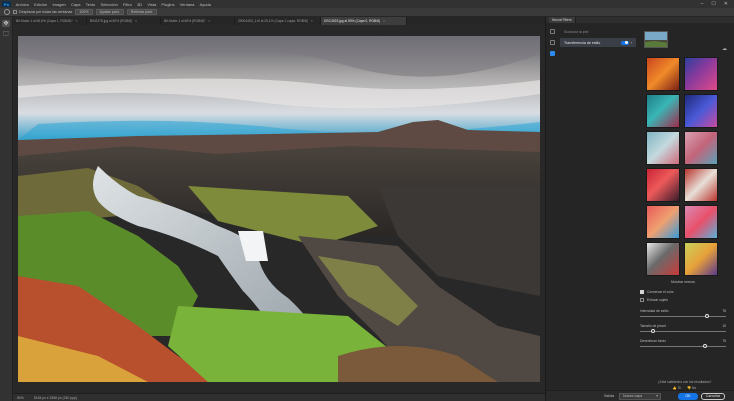 This screenshot has height=401, width=734. I want to click on slider-style-strength, so click(683, 316).